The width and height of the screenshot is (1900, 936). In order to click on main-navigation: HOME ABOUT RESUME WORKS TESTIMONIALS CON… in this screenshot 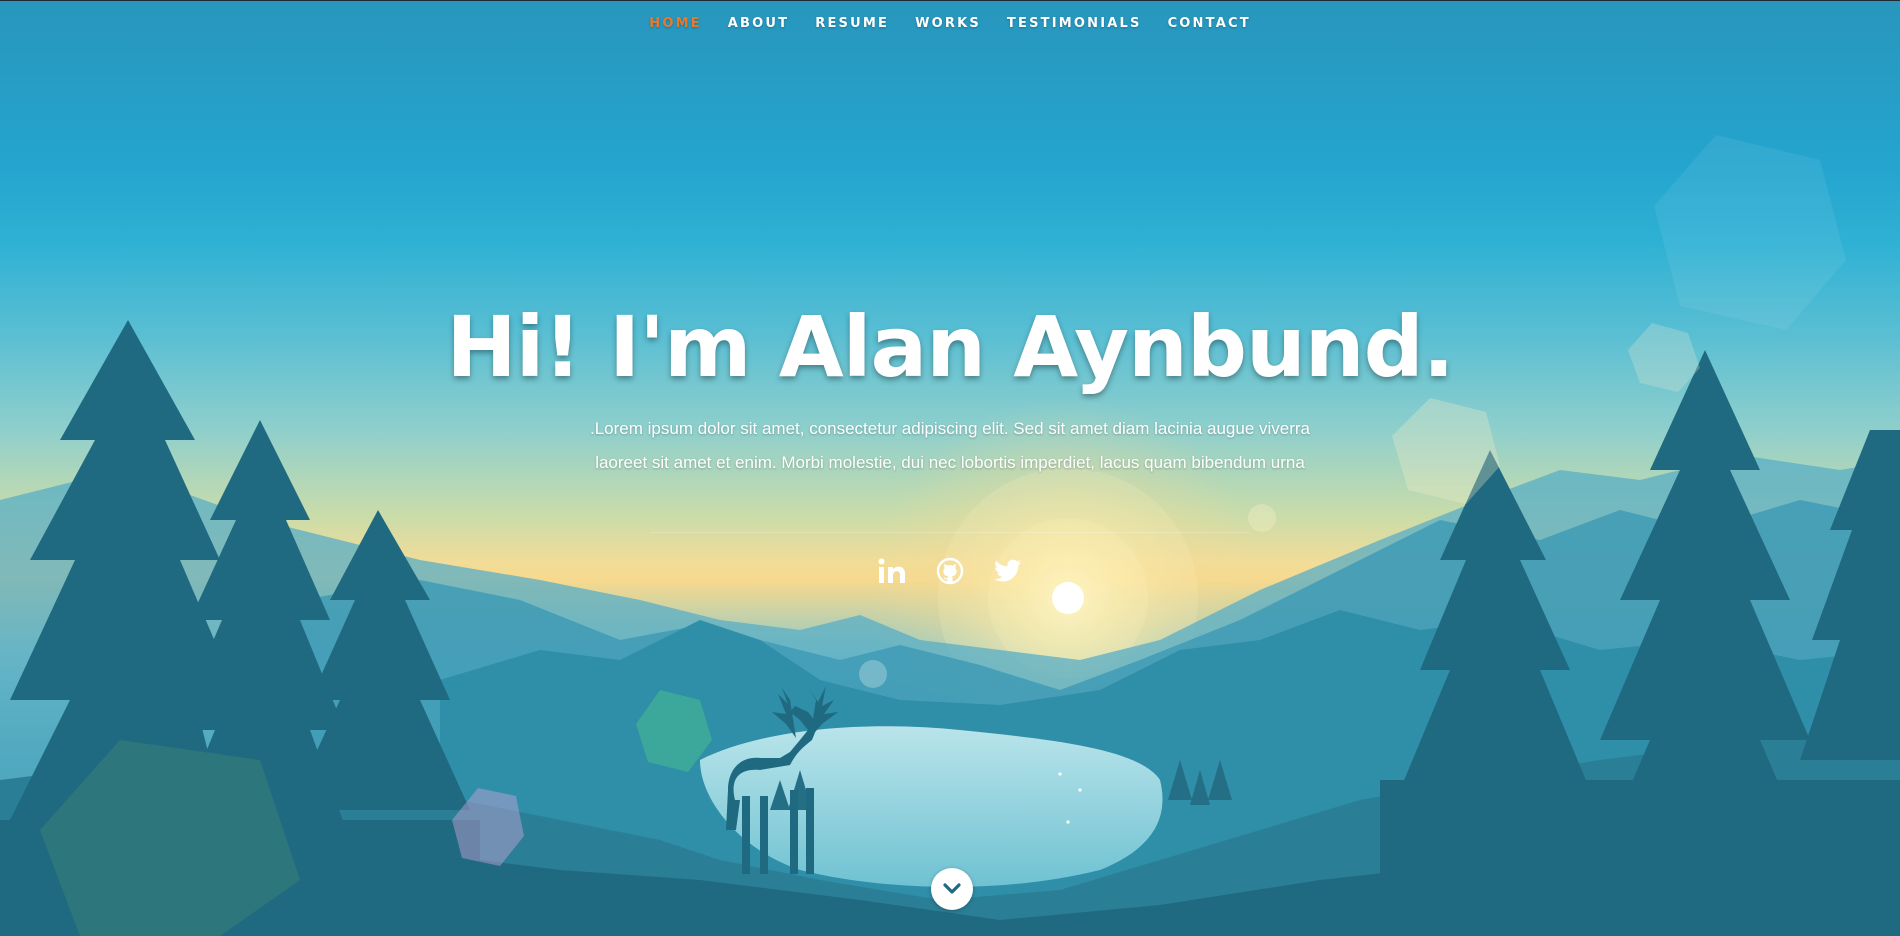, I will do `click(950, 24)`.